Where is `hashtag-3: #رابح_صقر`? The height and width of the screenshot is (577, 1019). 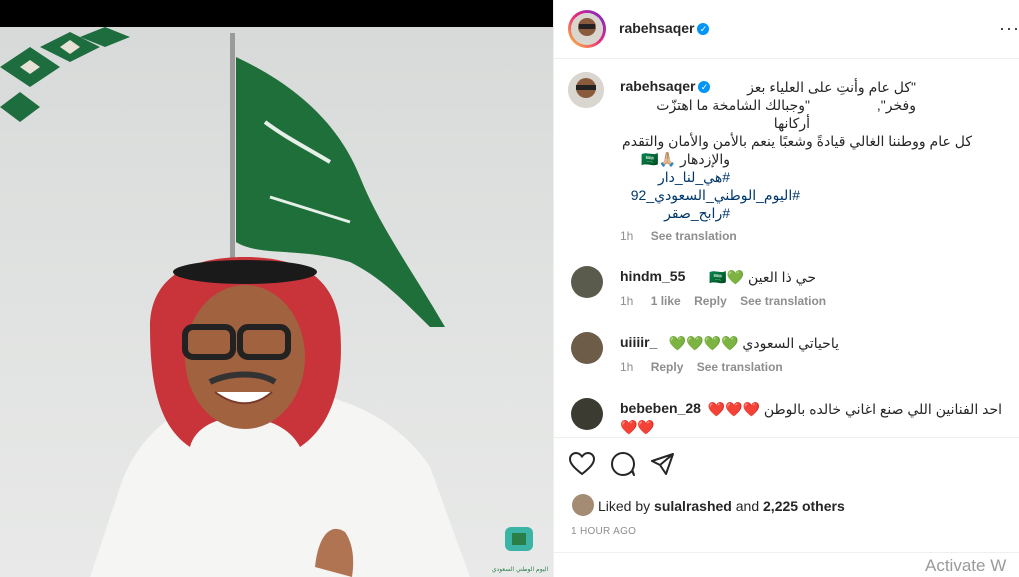
hashtag-3: #رابح_صقر is located at coordinates (675, 213).